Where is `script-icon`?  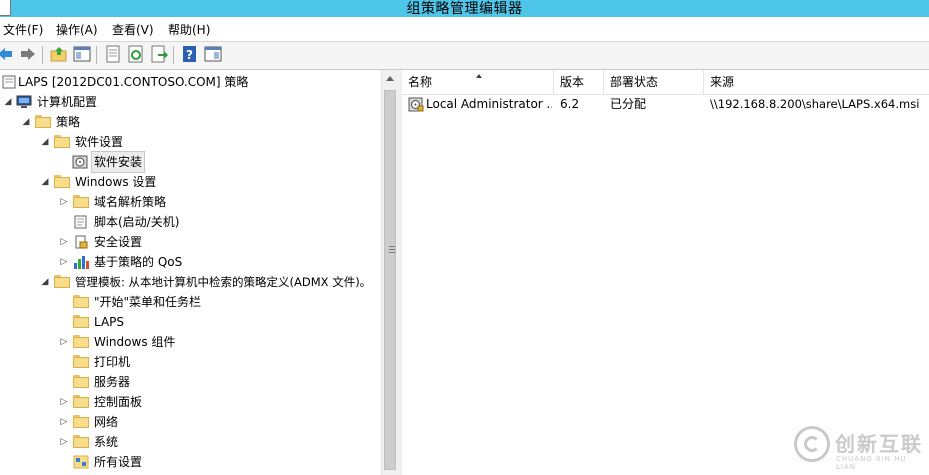 script-icon is located at coordinates (80, 222).